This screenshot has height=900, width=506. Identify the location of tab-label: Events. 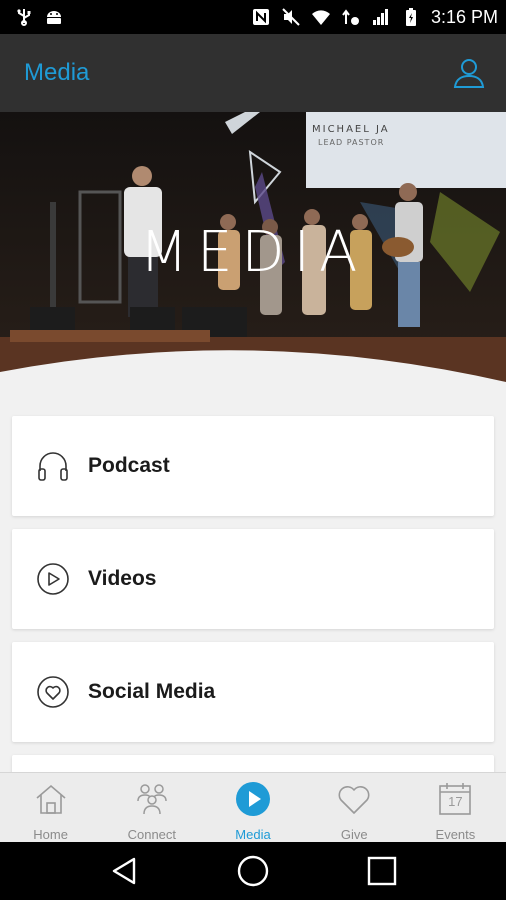
(455, 834).